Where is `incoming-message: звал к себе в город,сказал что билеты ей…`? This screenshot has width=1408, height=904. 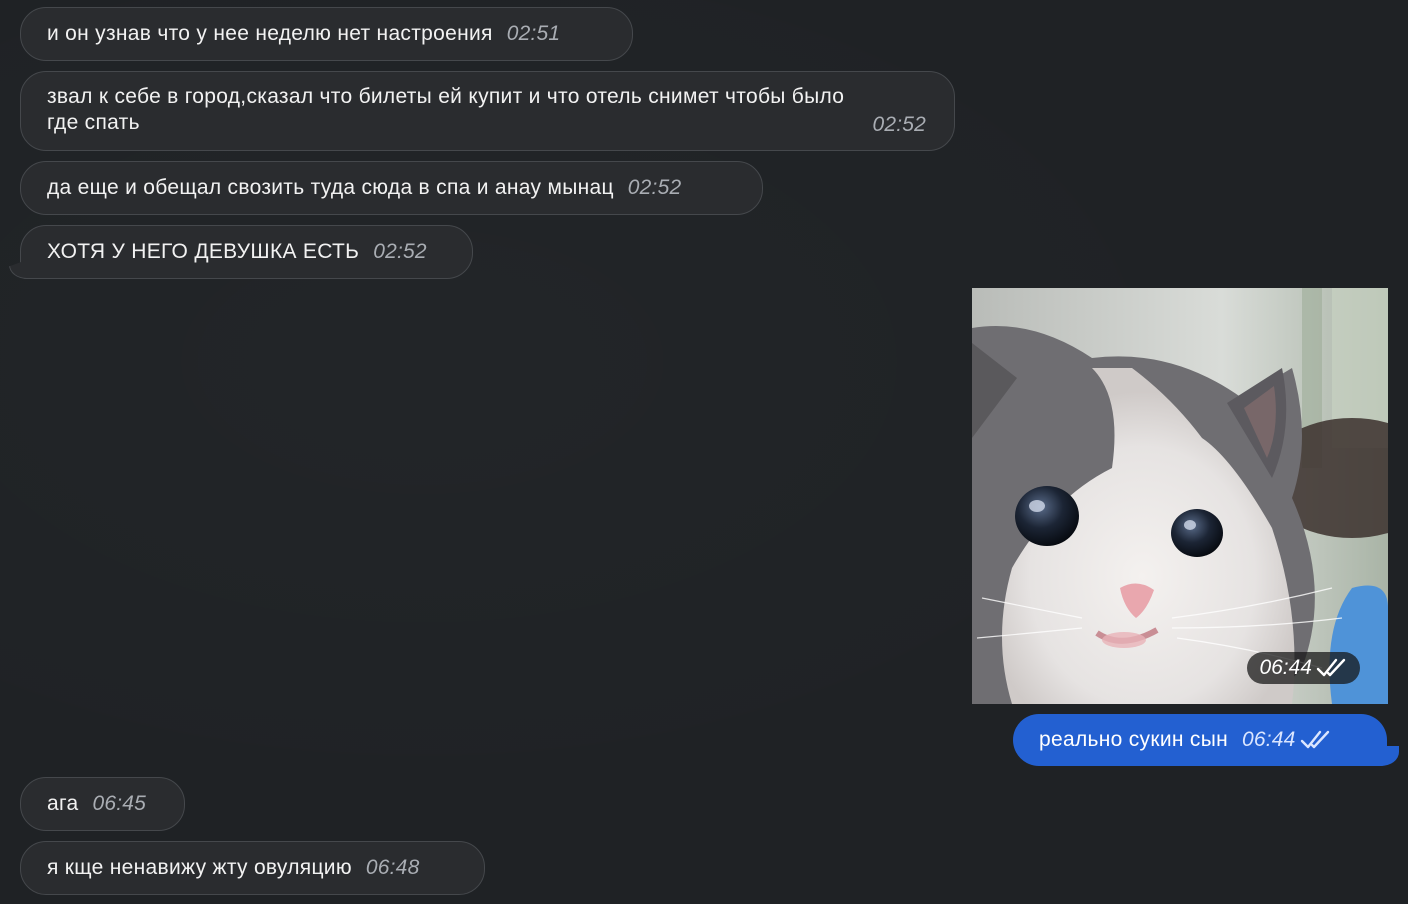 incoming-message: звал к себе в город,сказал что билеты ей… is located at coordinates (487, 111).